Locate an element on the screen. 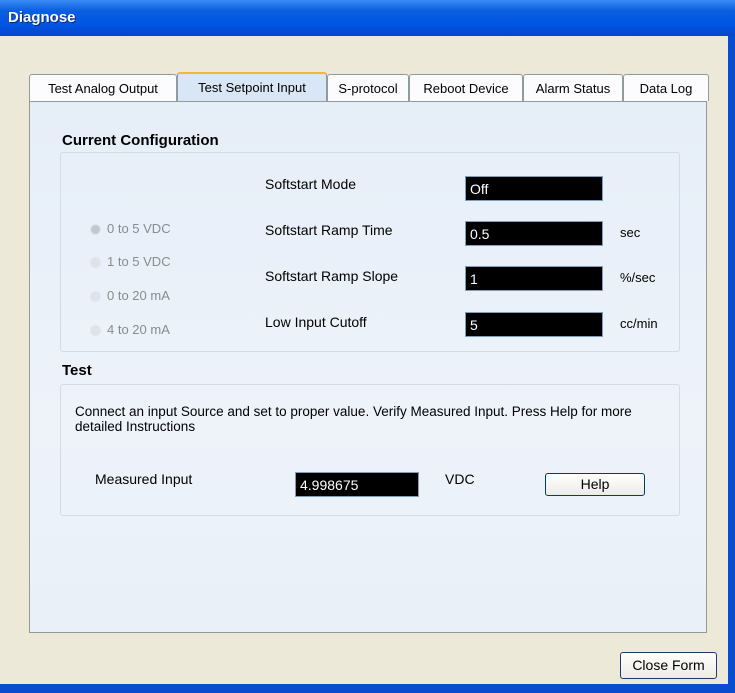  radio-label: 1 to 5 VDC is located at coordinates (139, 261).